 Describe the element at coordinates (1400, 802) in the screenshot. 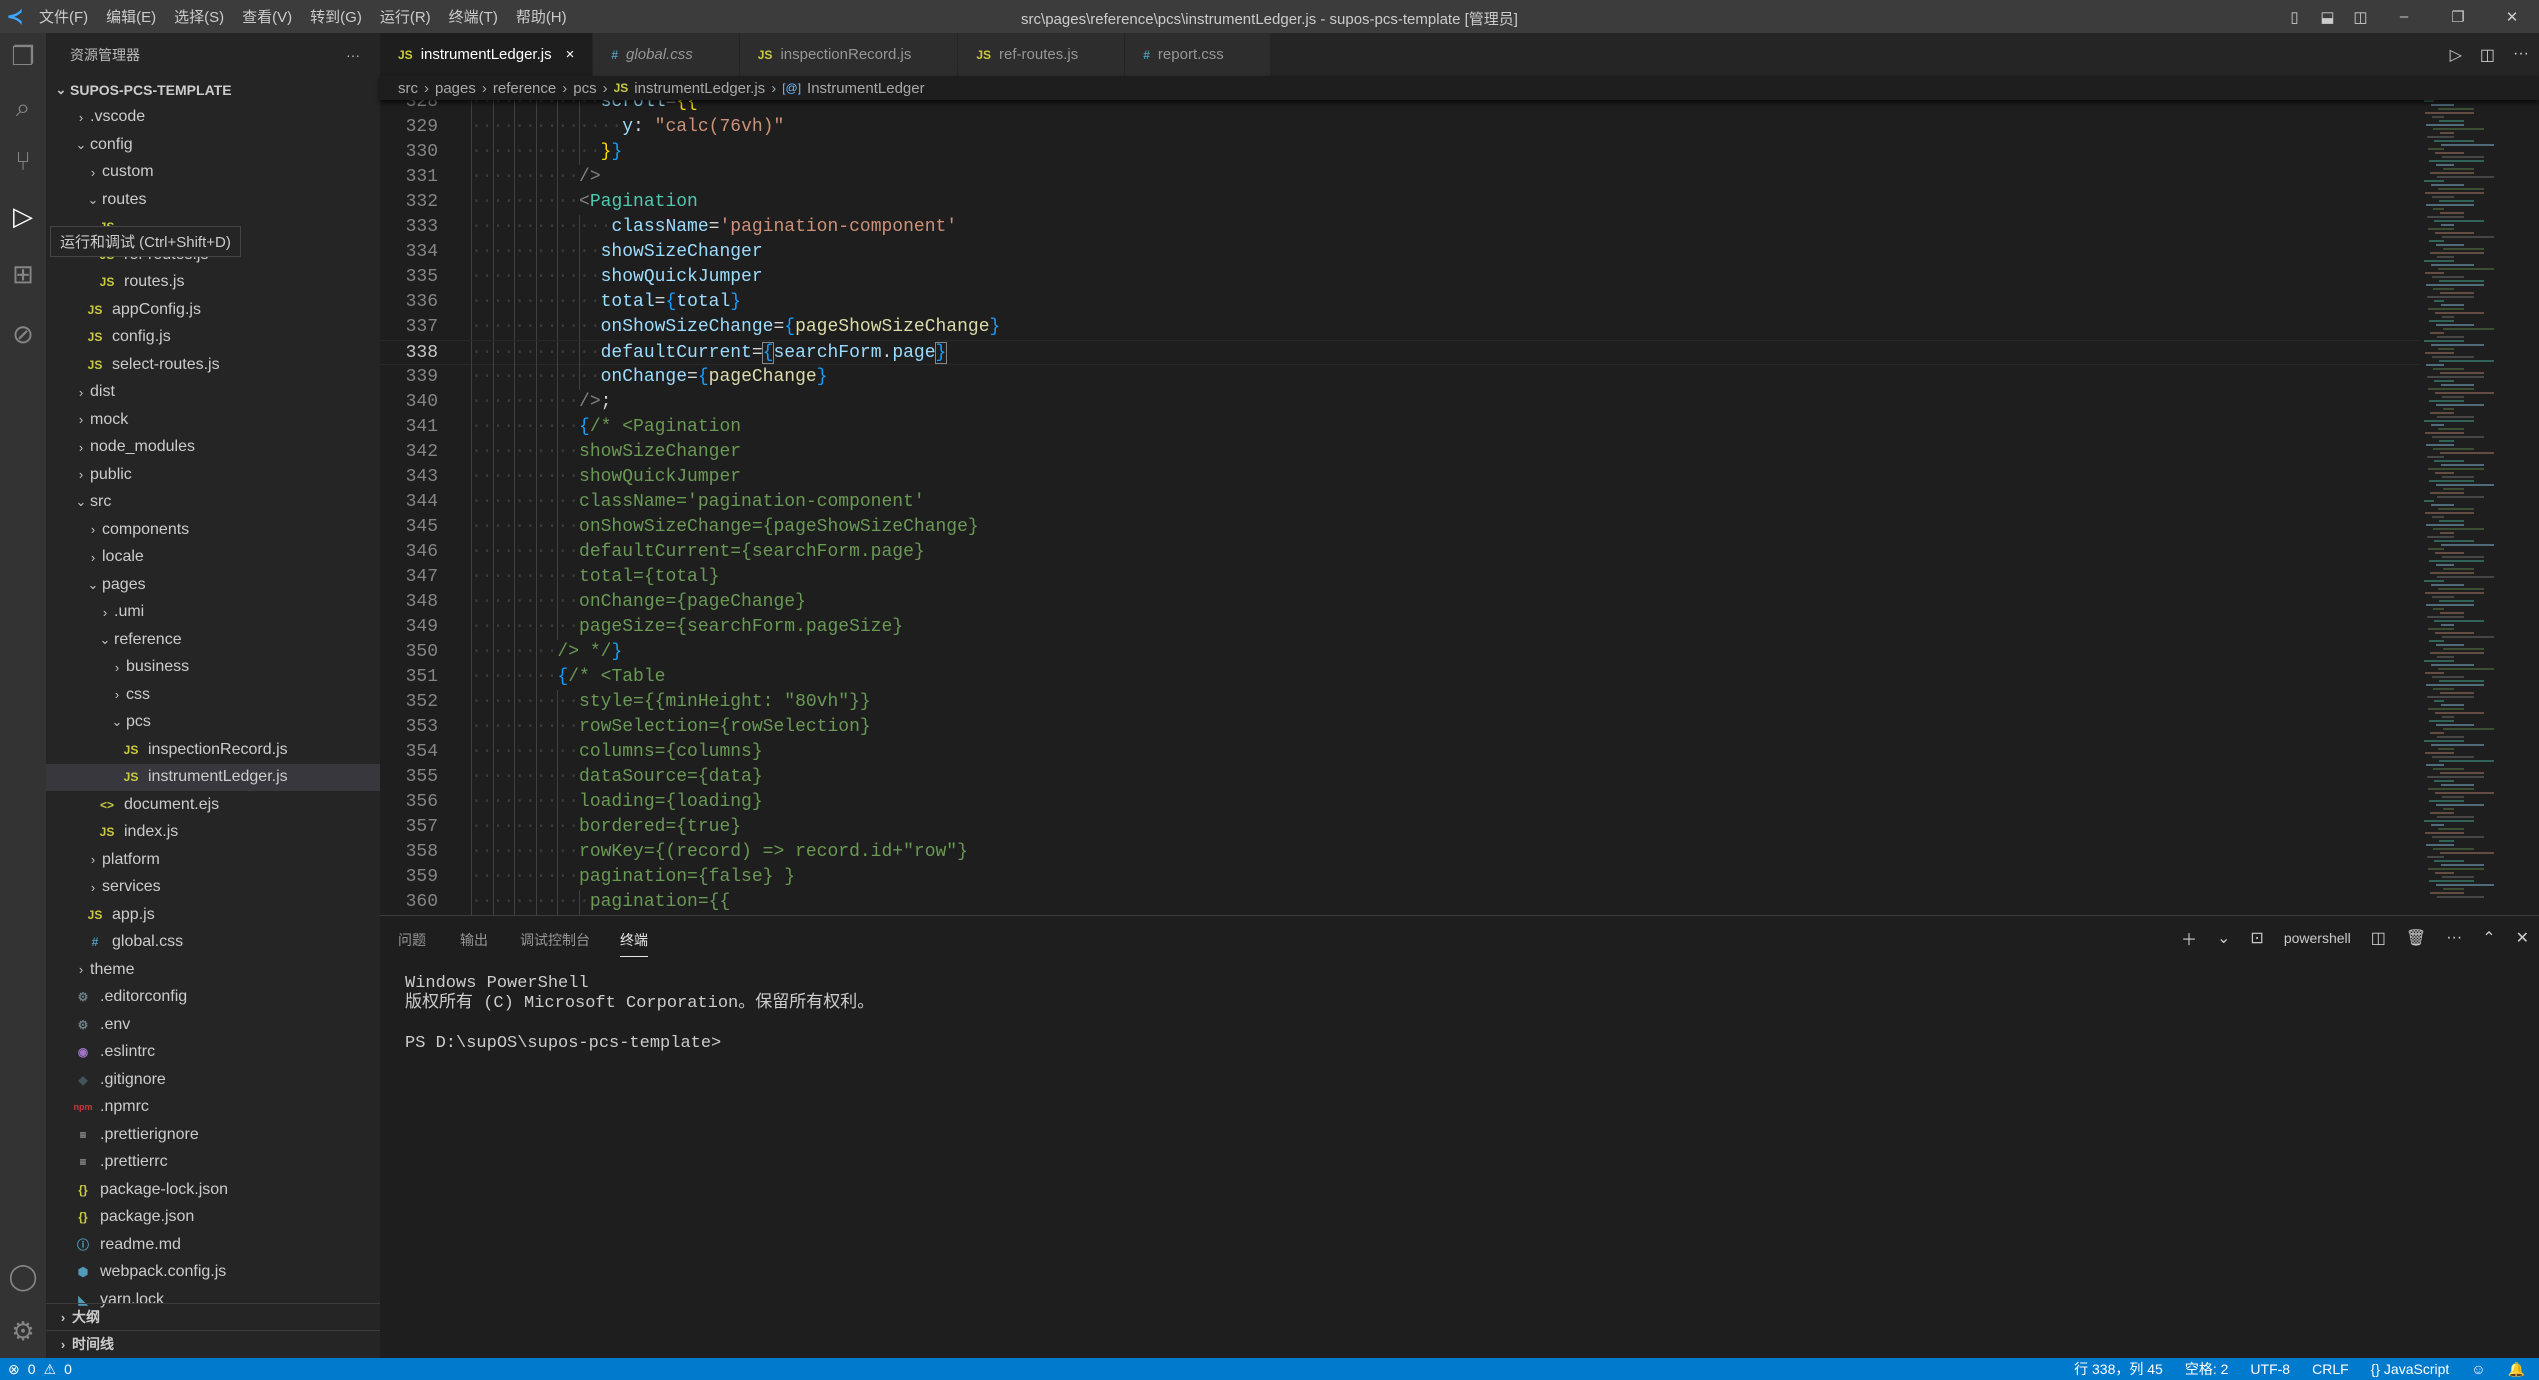

I see `code-line: 356 ··········loading={loading}` at that location.